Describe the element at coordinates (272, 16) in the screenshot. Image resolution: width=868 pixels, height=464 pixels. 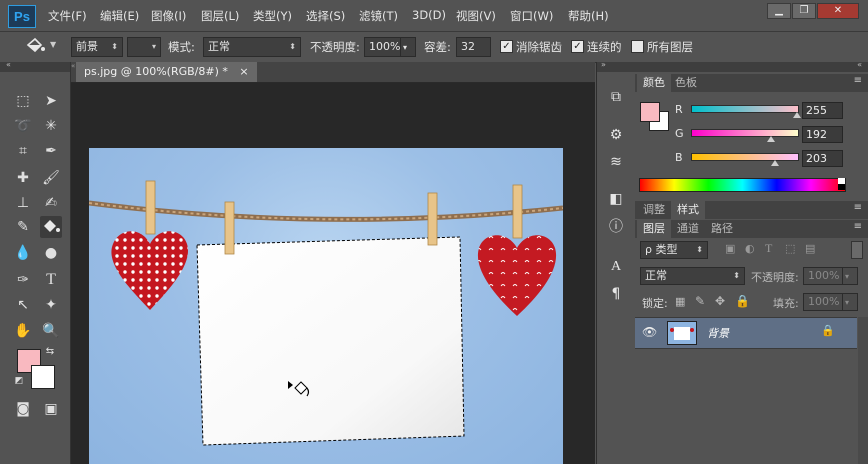
I see `menu-type: 类型(Y)` at that location.